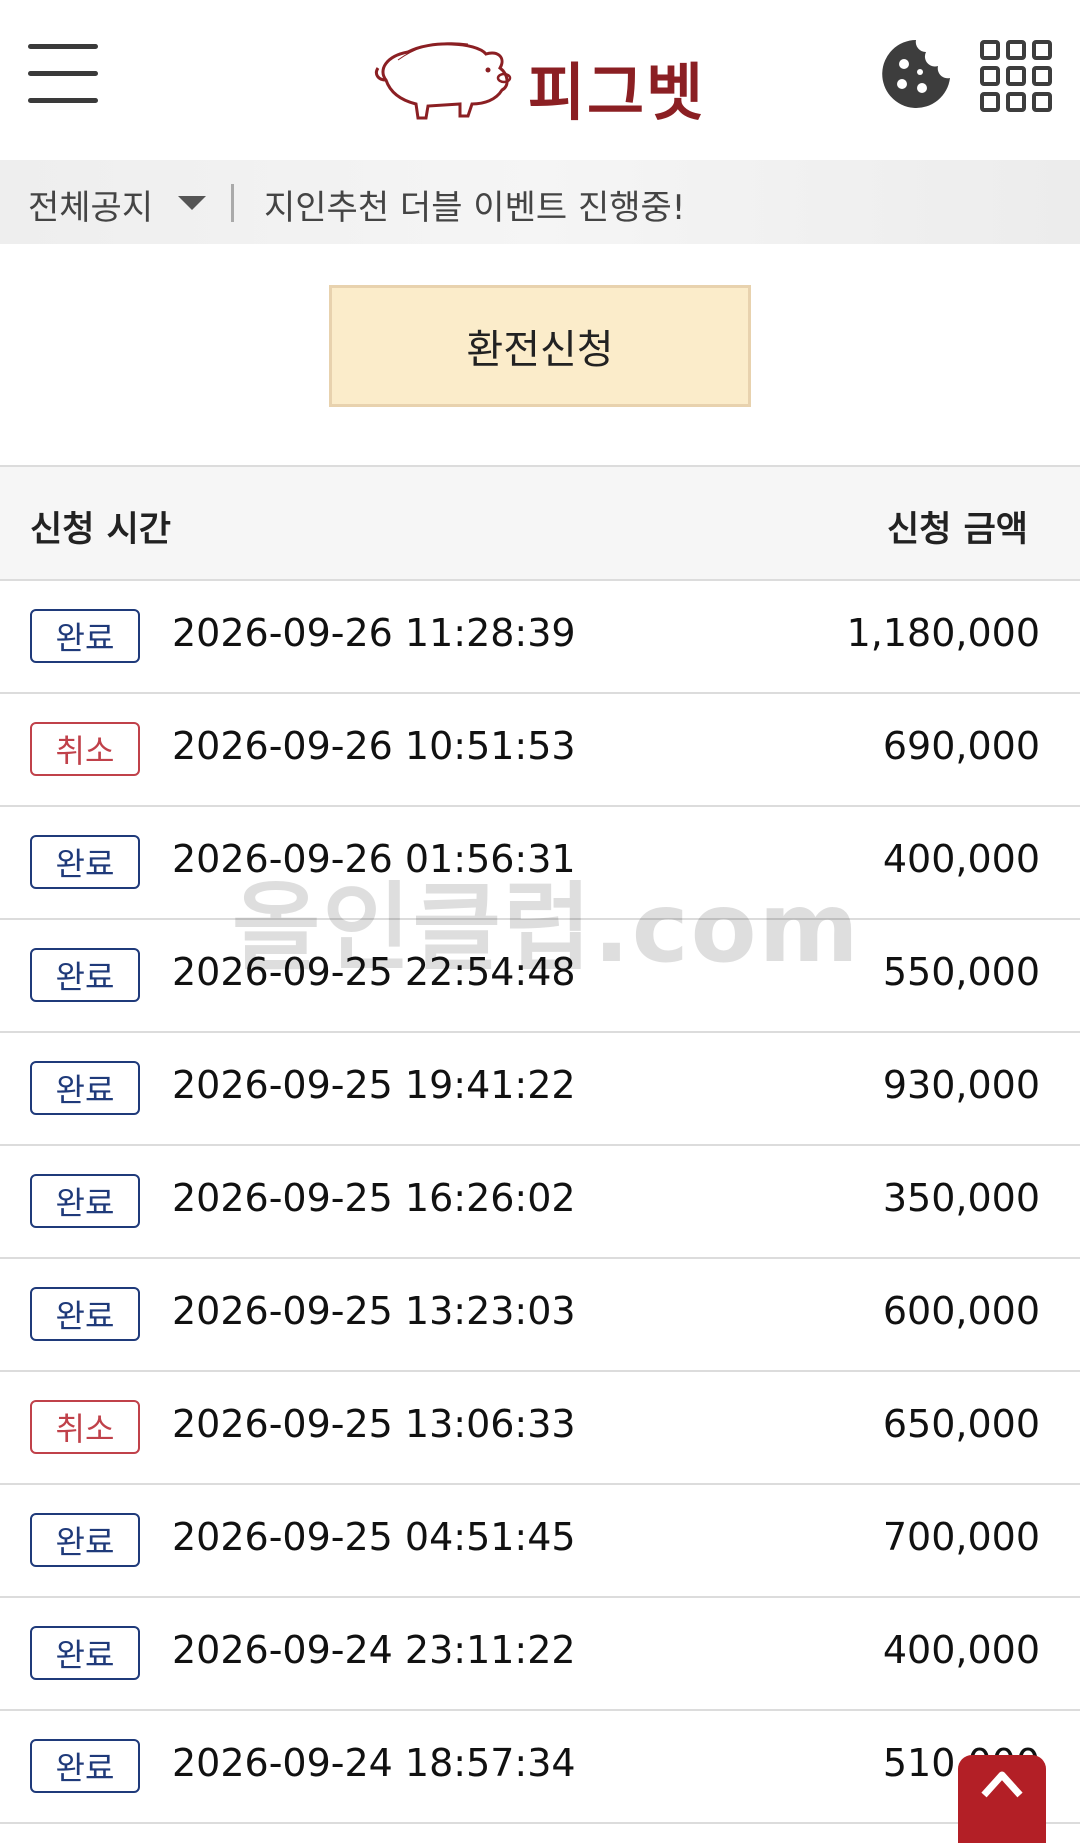 Image resolution: width=1080 pixels, height=1843 pixels. I want to click on request-time: 2026-09-24 23:11:22, so click(374, 1650).